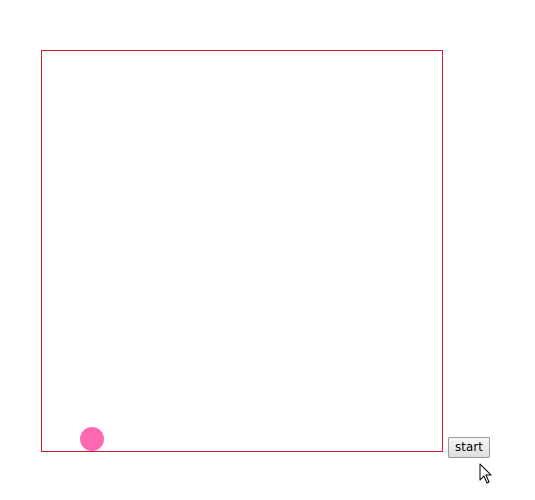  Describe the element at coordinates (92, 439) in the screenshot. I see `pink-ball` at that location.